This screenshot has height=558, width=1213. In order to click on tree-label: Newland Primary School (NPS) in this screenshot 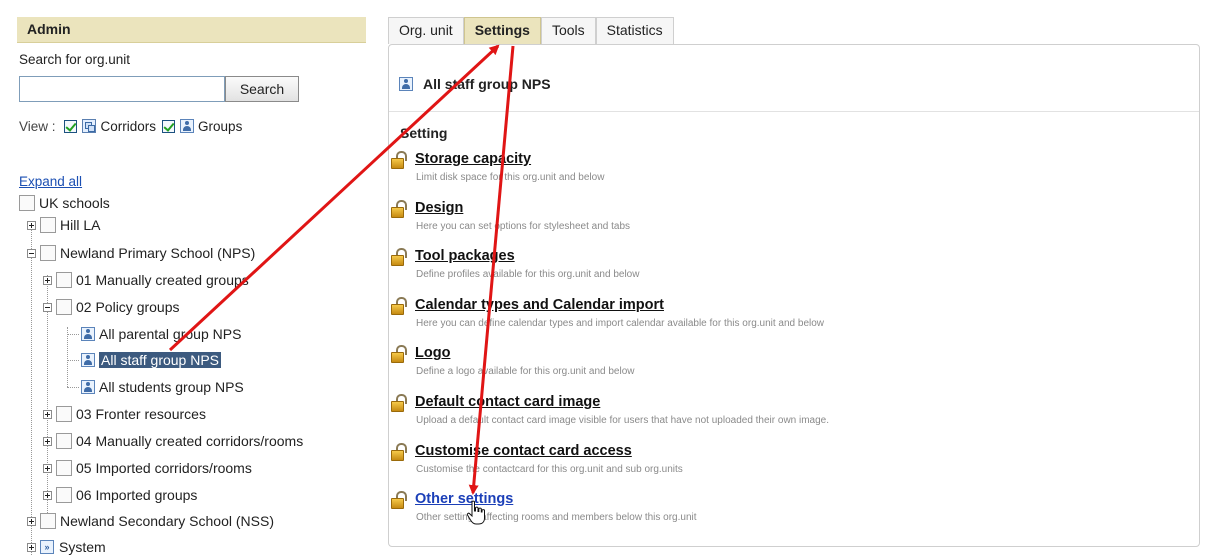, I will do `click(158, 253)`.